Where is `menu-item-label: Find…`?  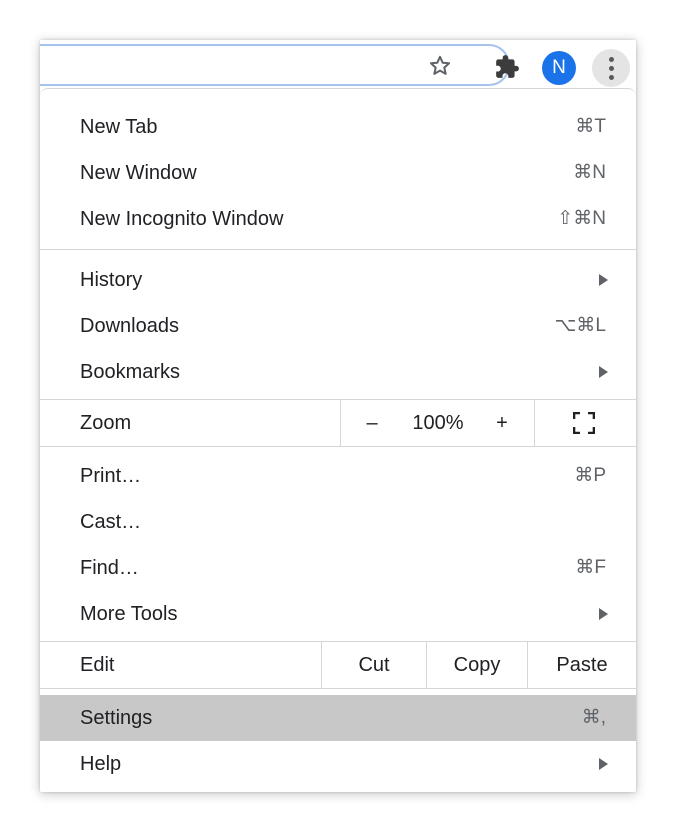 menu-item-label: Find… is located at coordinates (109, 568).